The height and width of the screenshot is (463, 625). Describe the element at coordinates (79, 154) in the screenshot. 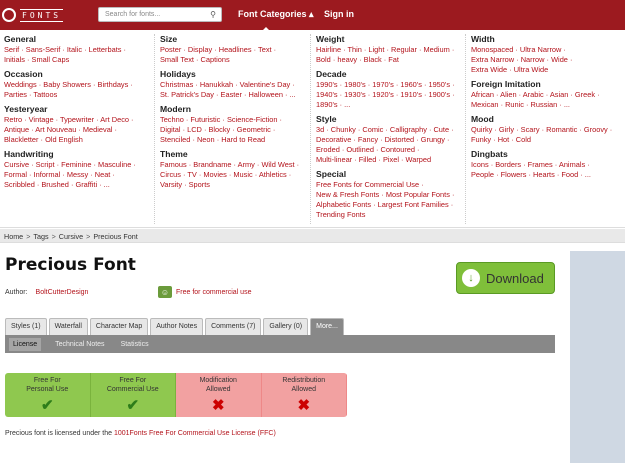

I see `menu-group-heading: Handwriting` at that location.